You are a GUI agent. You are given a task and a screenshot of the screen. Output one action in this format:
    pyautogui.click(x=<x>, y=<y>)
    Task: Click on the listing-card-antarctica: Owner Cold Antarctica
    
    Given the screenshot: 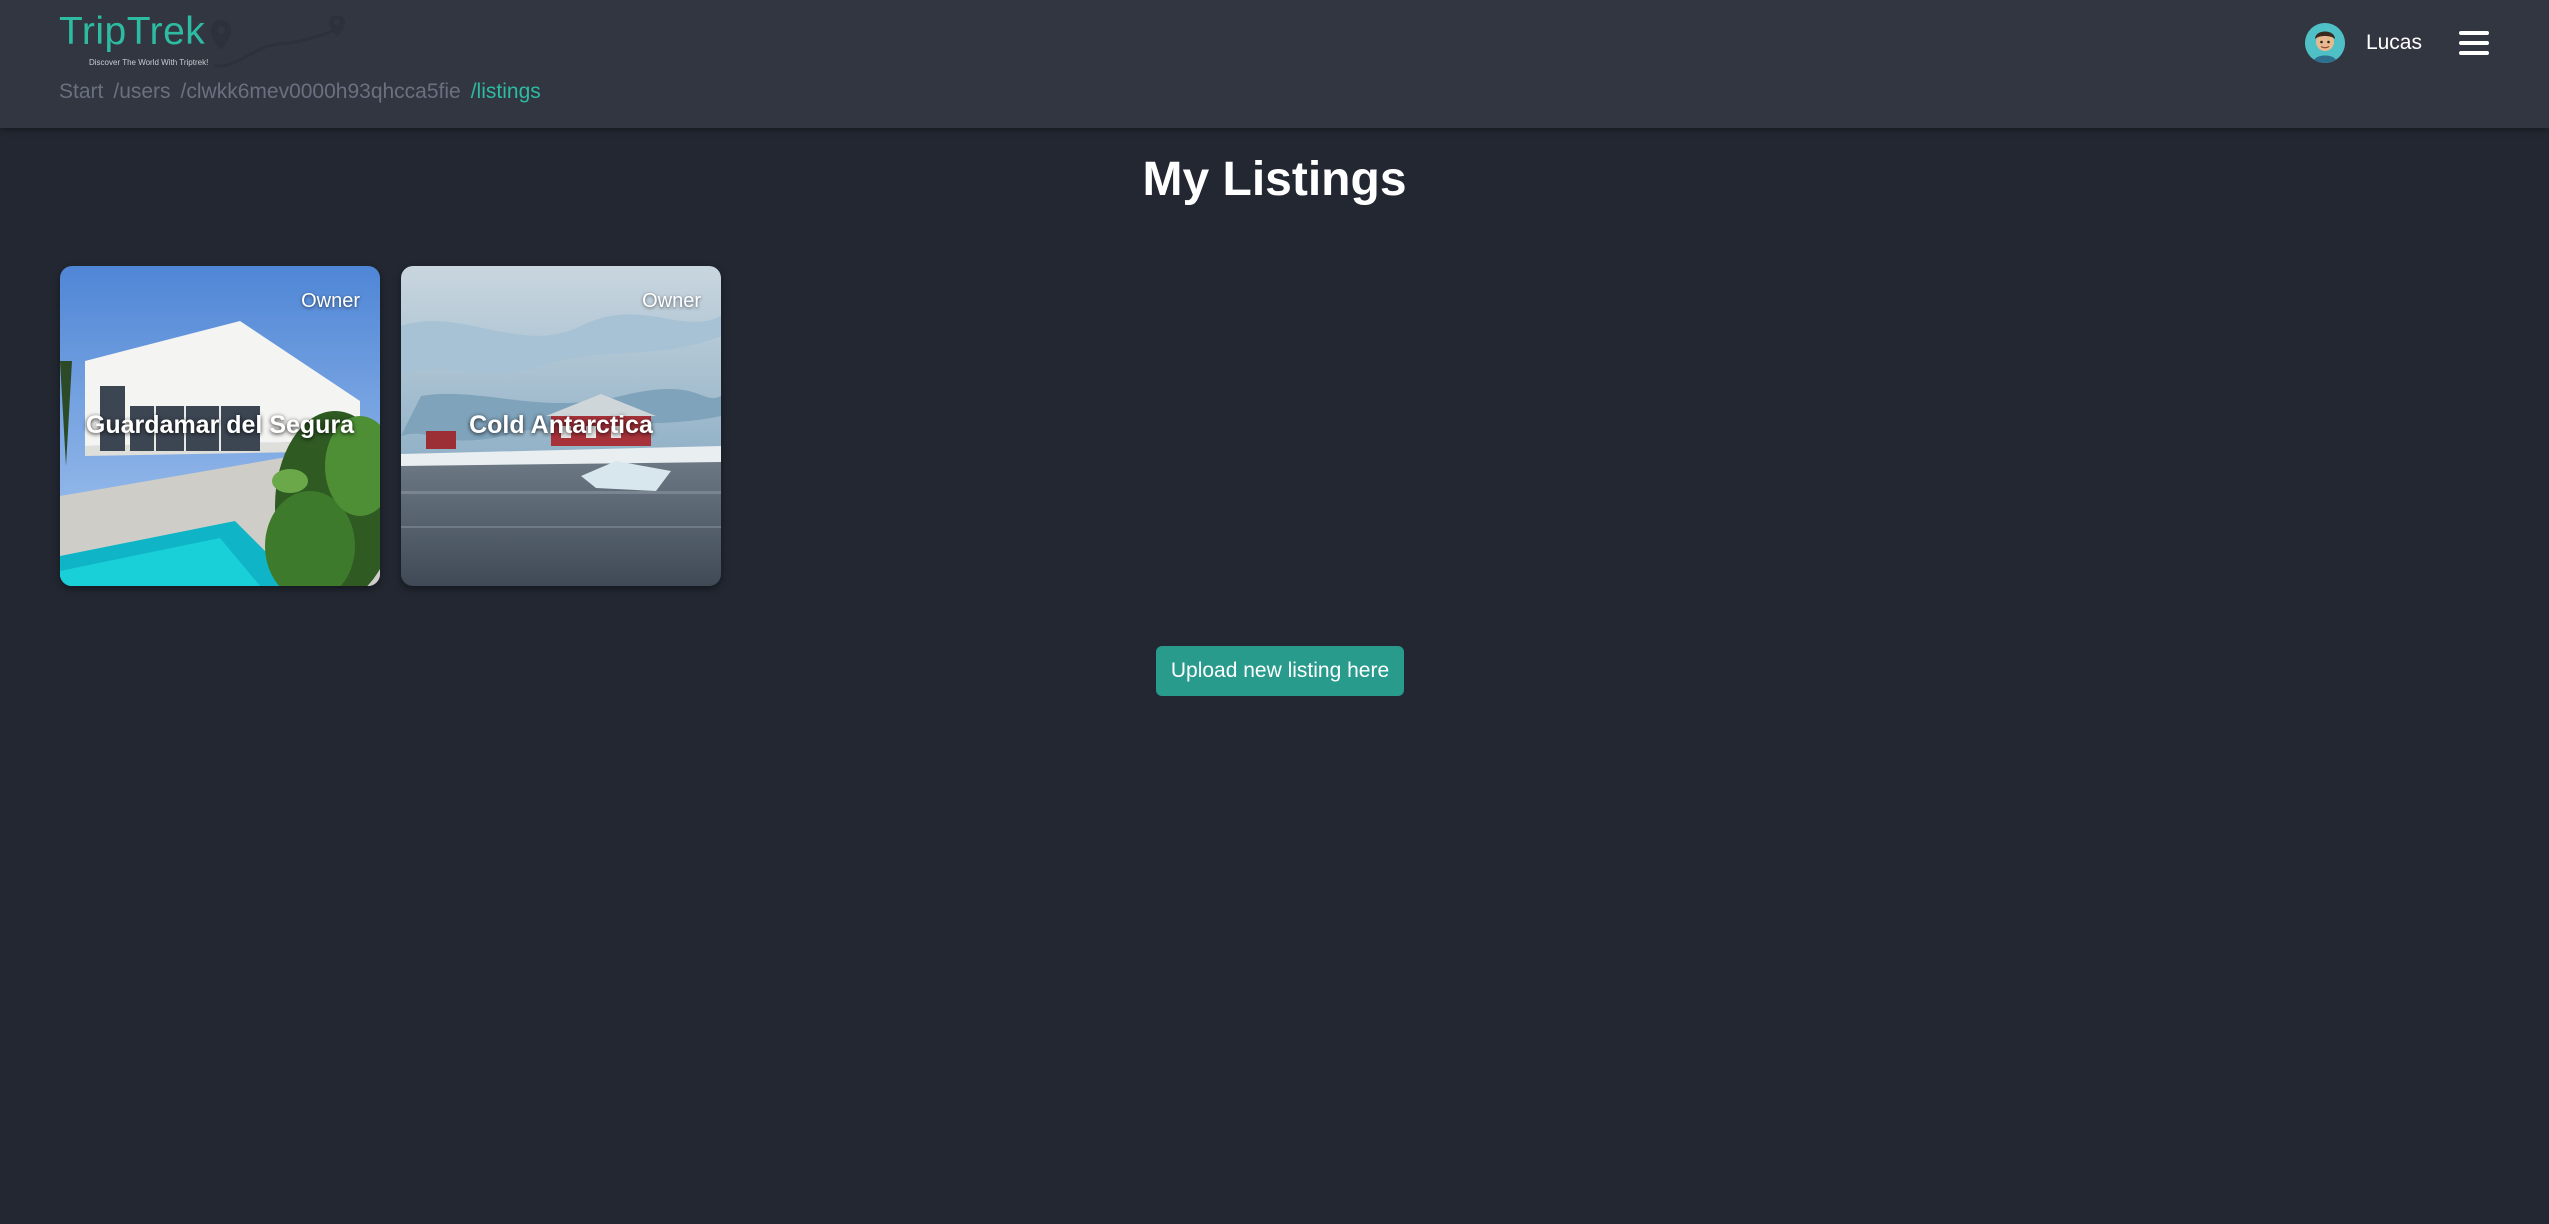 What is the action you would take?
    pyautogui.click(x=561, y=426)
    